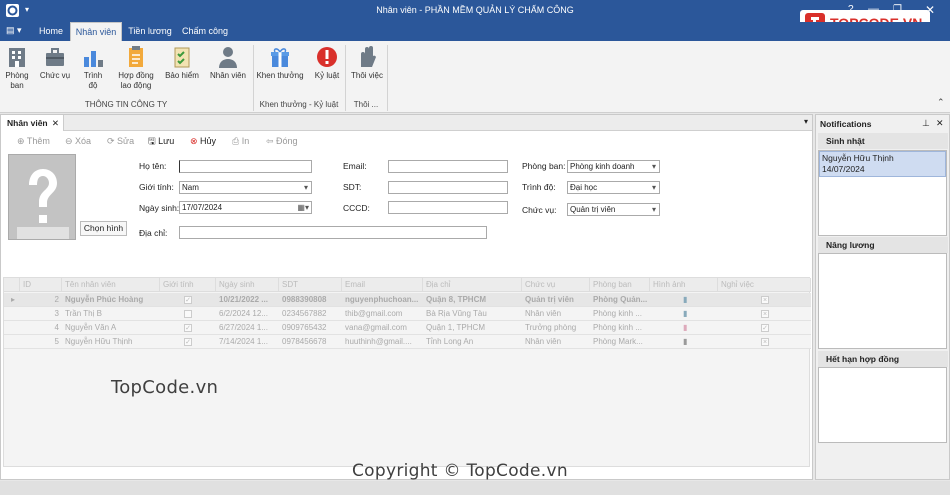  What do you see at coordinates (303, 207) in the screenshot?
I see `calendar-icon: ▦▾` at bounding box center [303, 207].